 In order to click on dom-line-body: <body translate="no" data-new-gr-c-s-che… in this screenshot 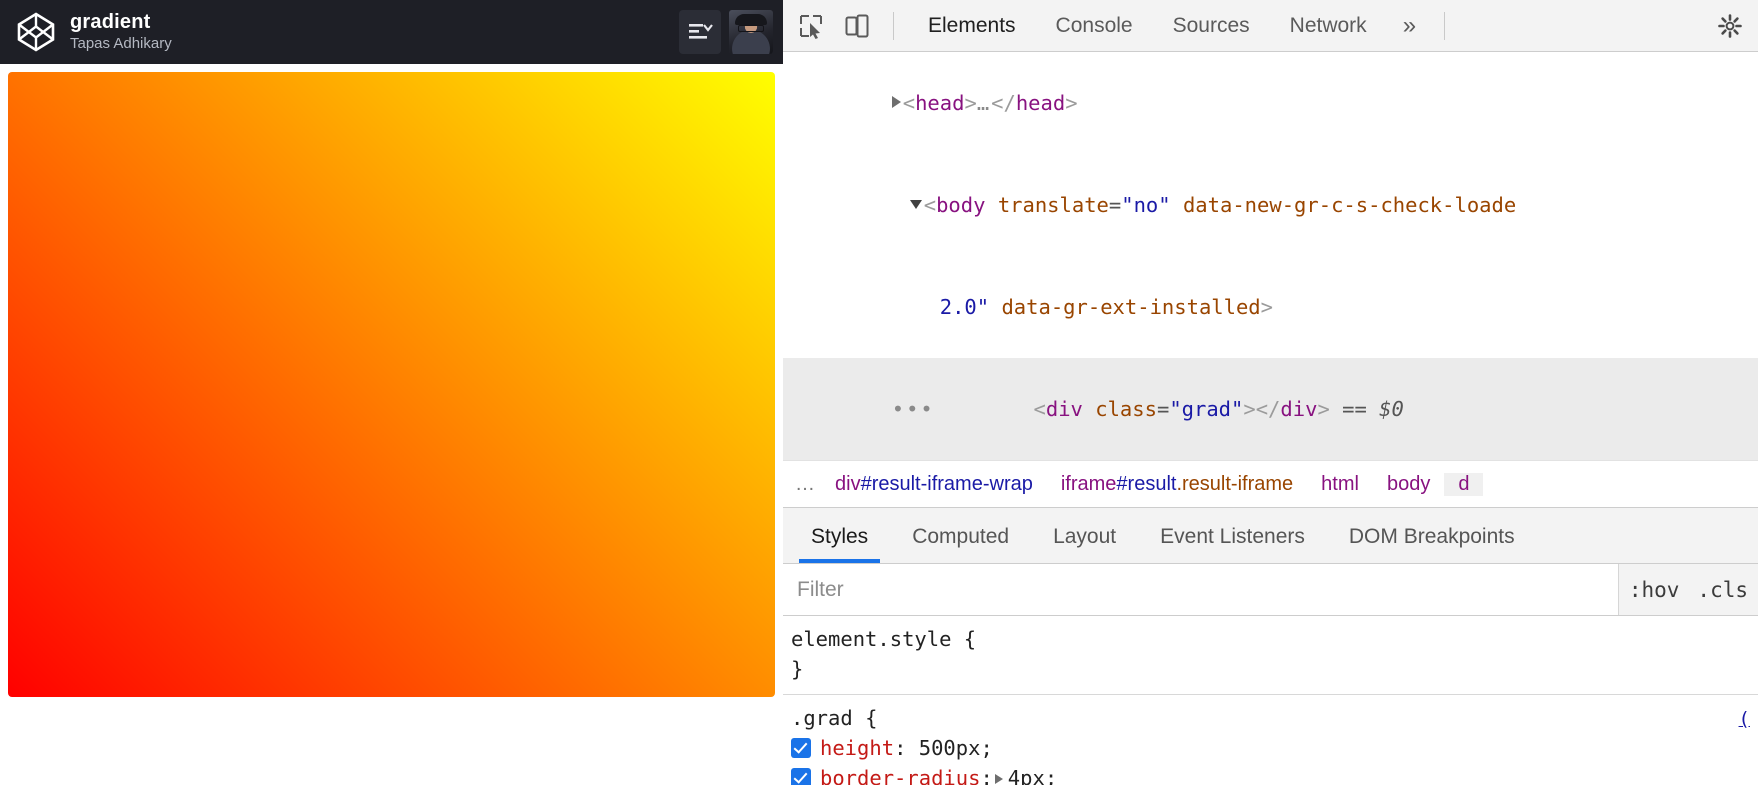, I will do `click(1270, 205)`.